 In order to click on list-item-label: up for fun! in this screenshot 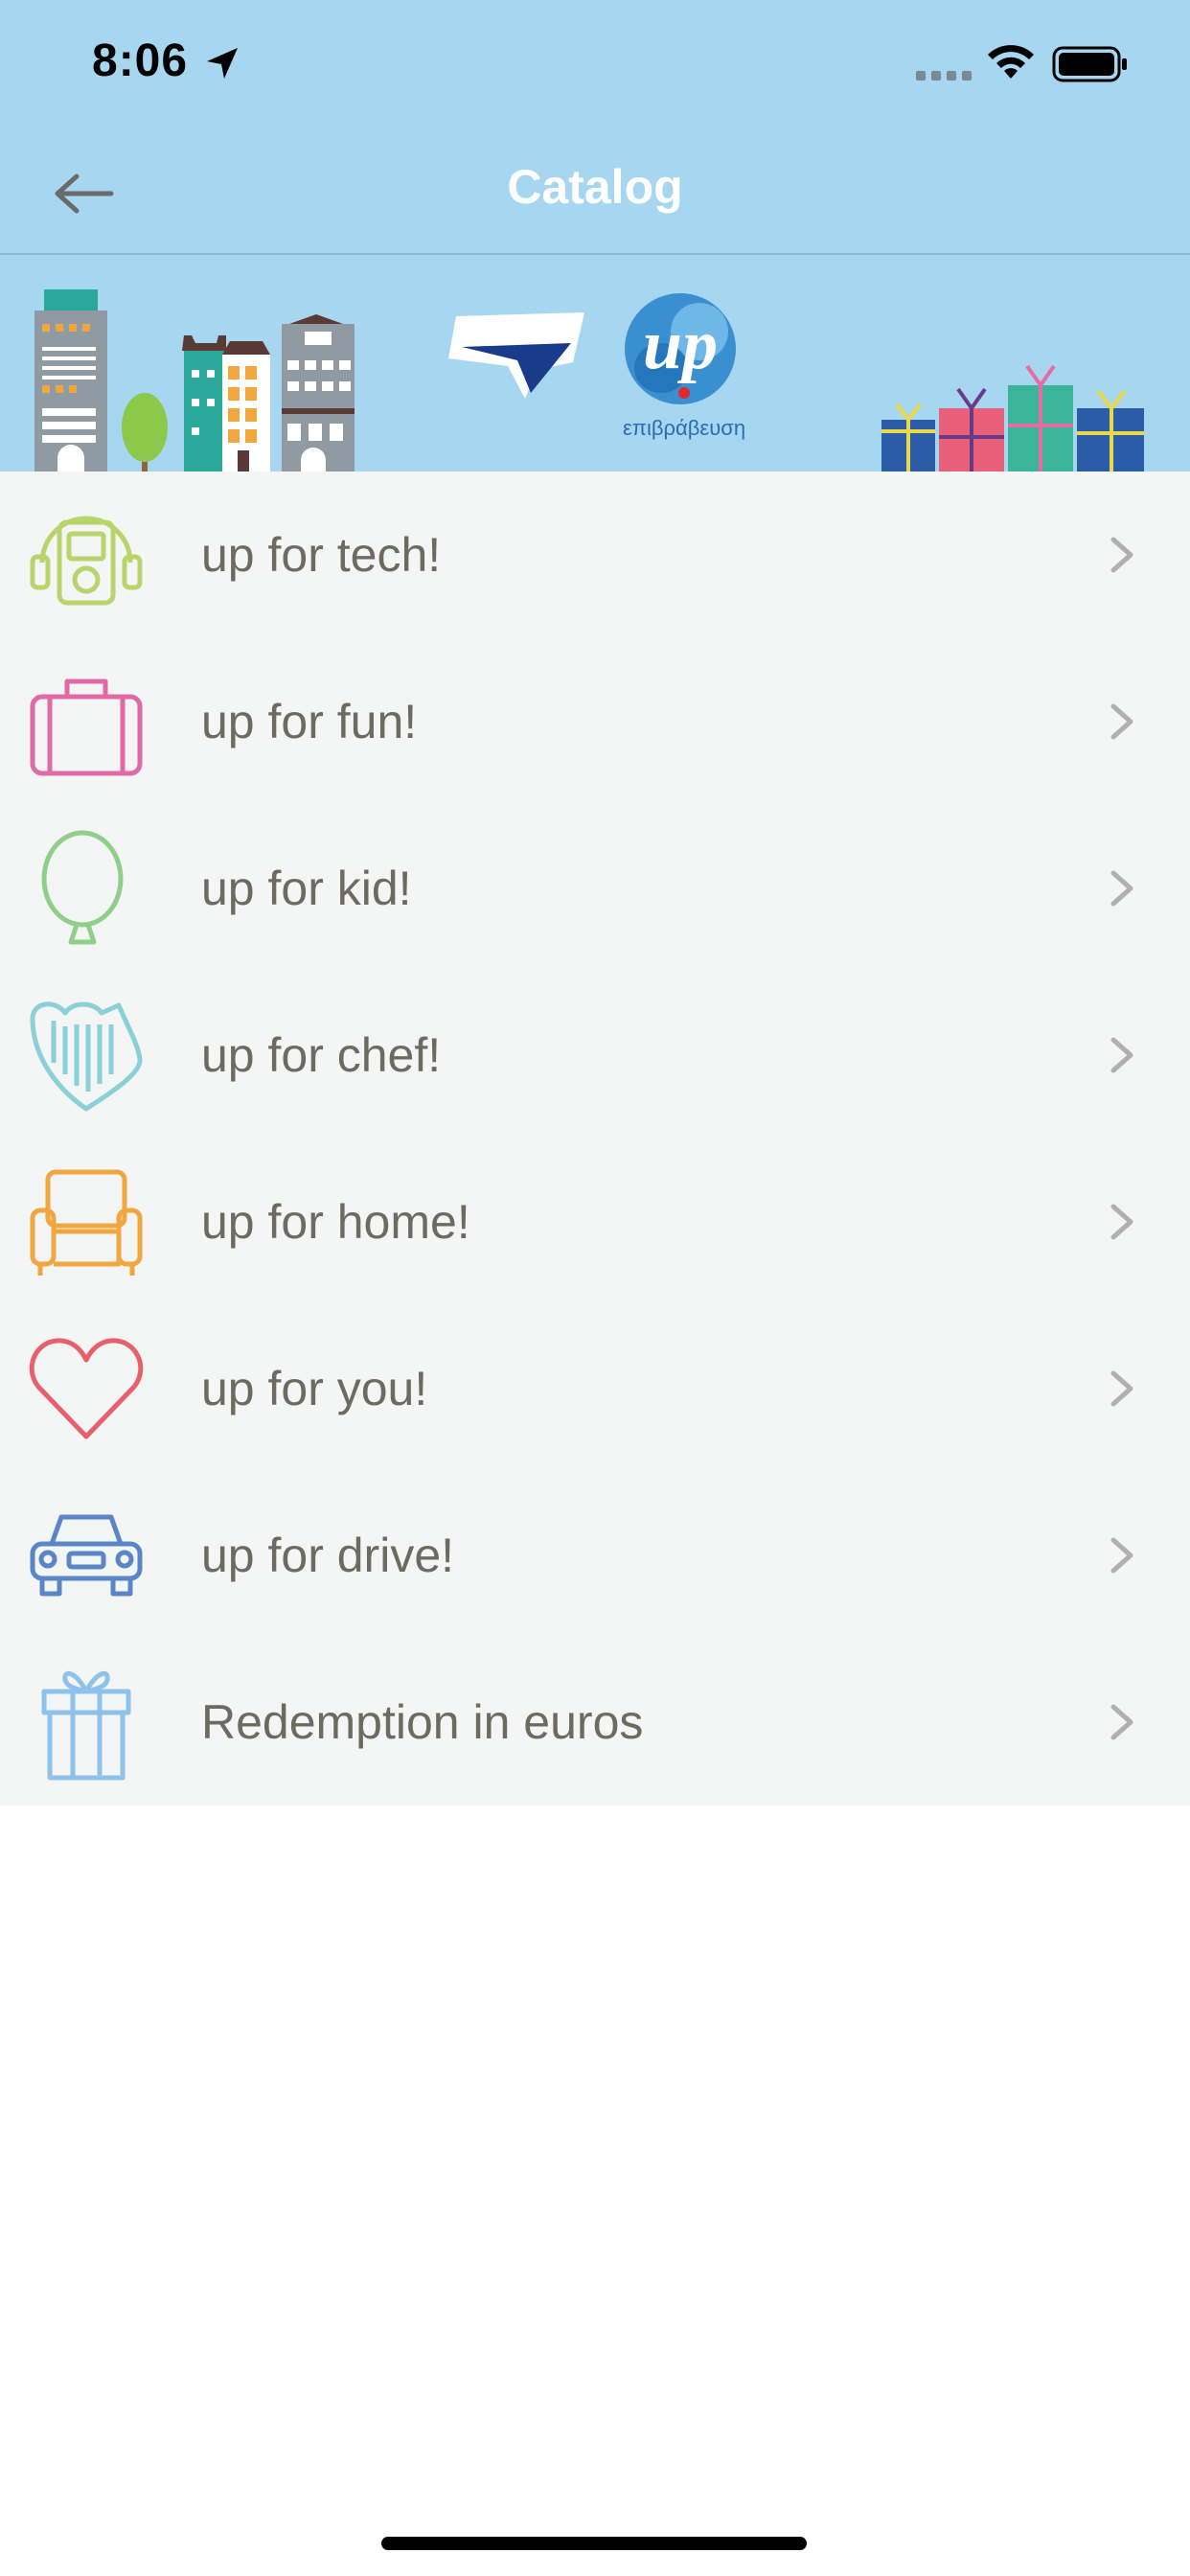, I will do `click(310, 721)`.